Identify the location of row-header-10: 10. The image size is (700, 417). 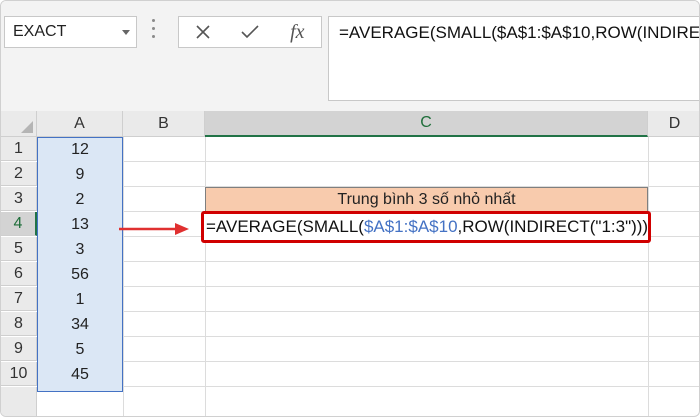
(19, 374).